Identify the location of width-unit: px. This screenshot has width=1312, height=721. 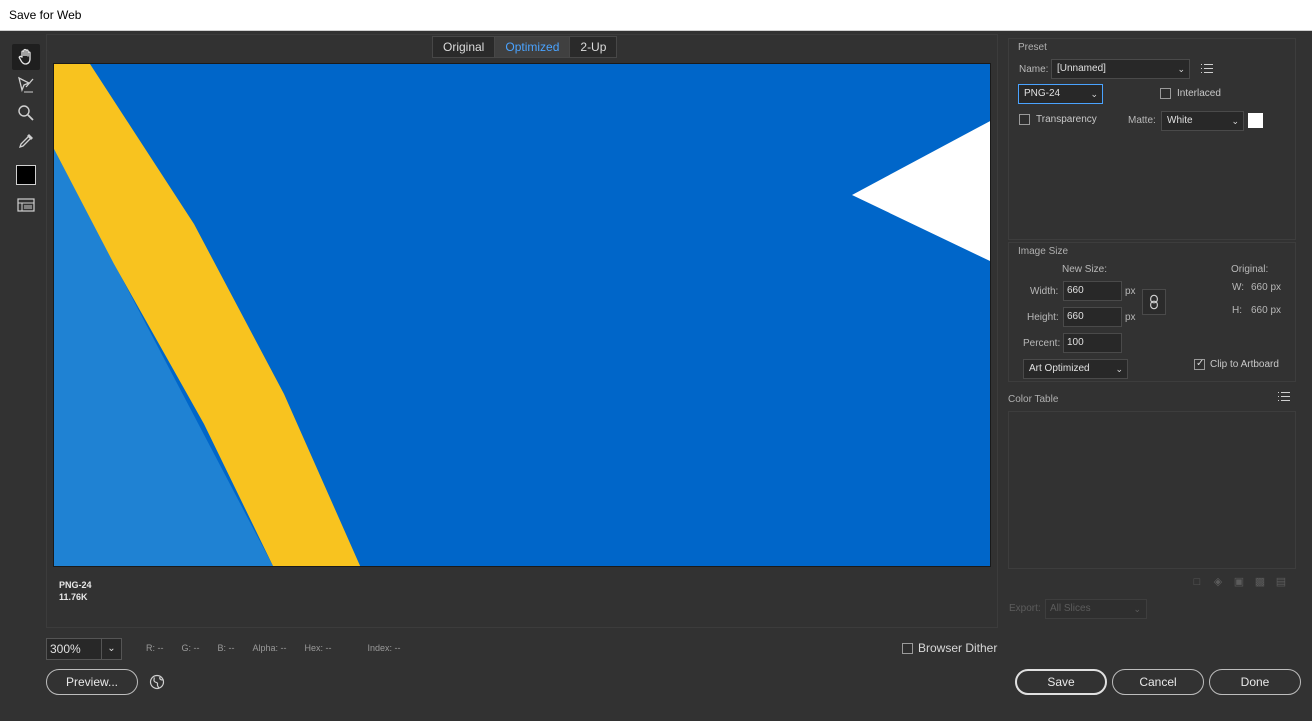
(1130, 291).